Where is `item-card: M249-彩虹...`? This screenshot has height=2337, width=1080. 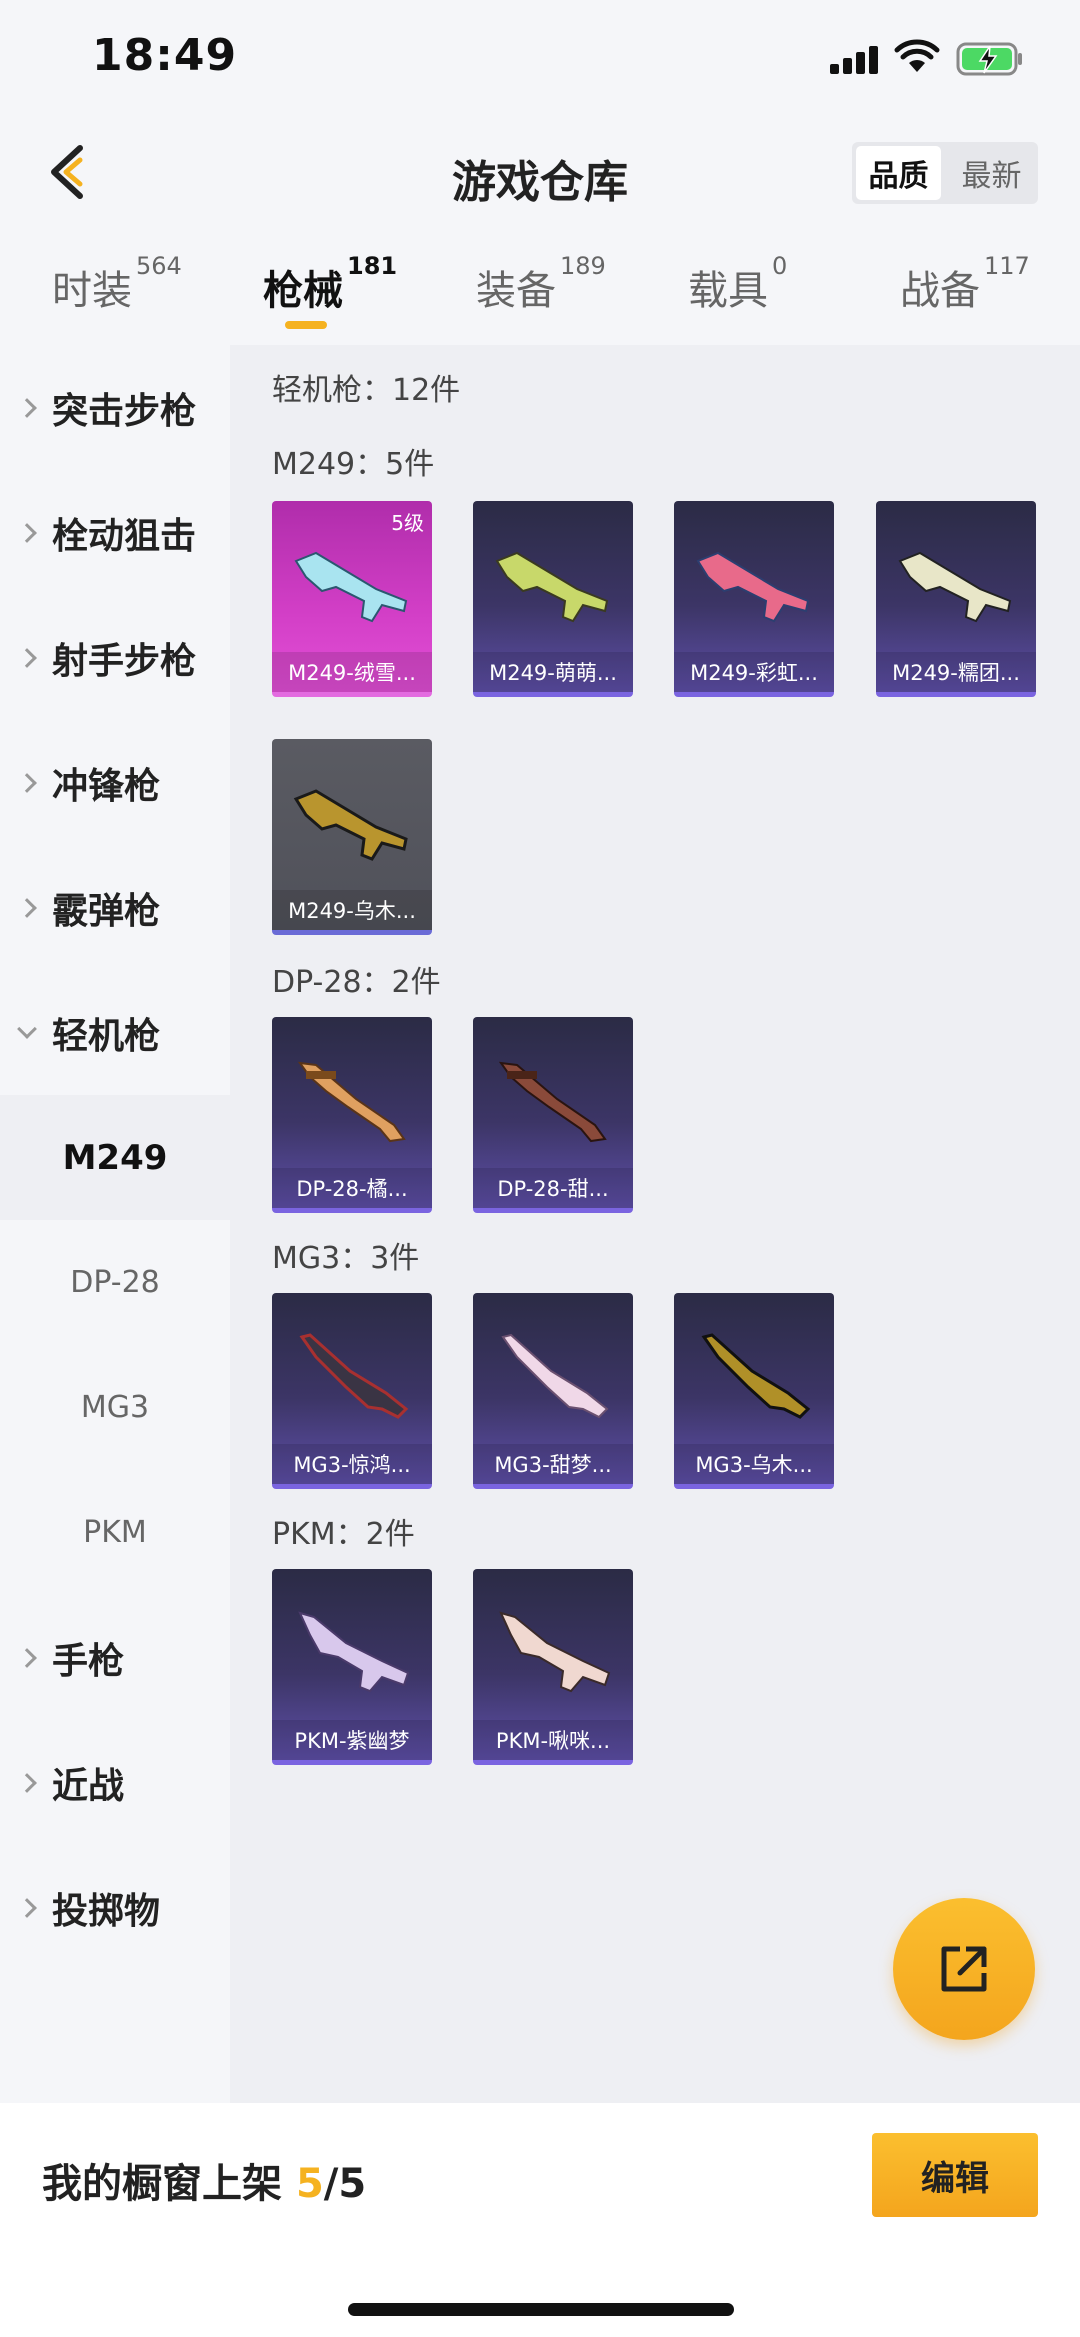
item-card: M249-彩虹... is located at coordinates (754, 599).